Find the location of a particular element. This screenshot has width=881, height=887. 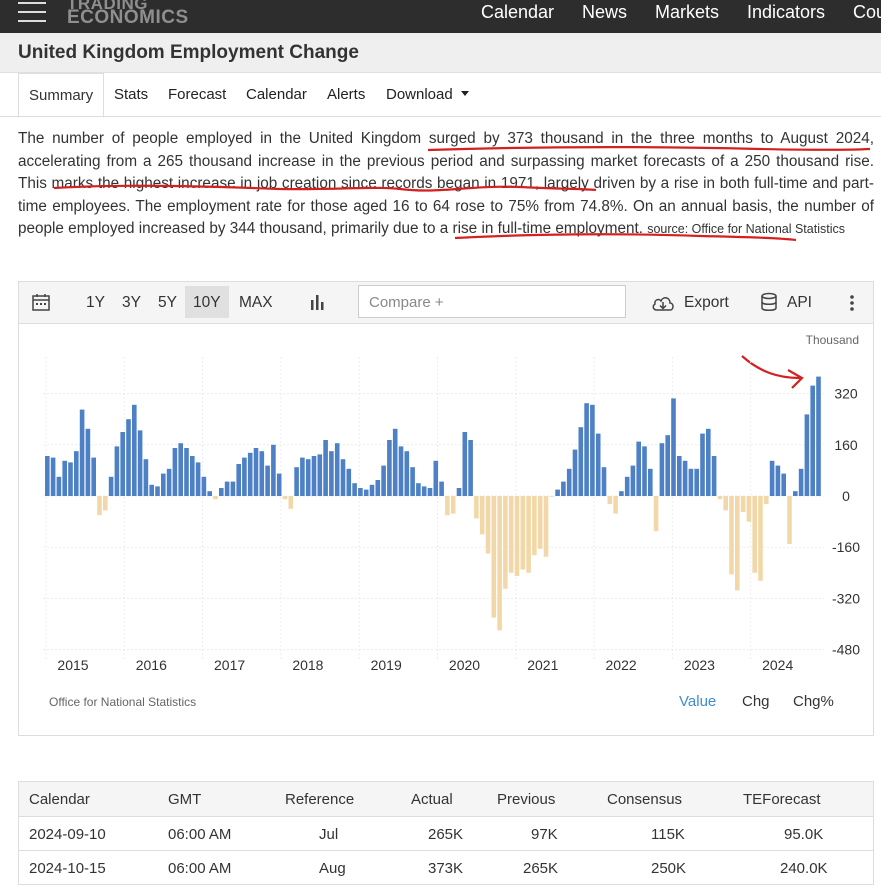

tab-stats: Stats is located at coordinates (131, 94).